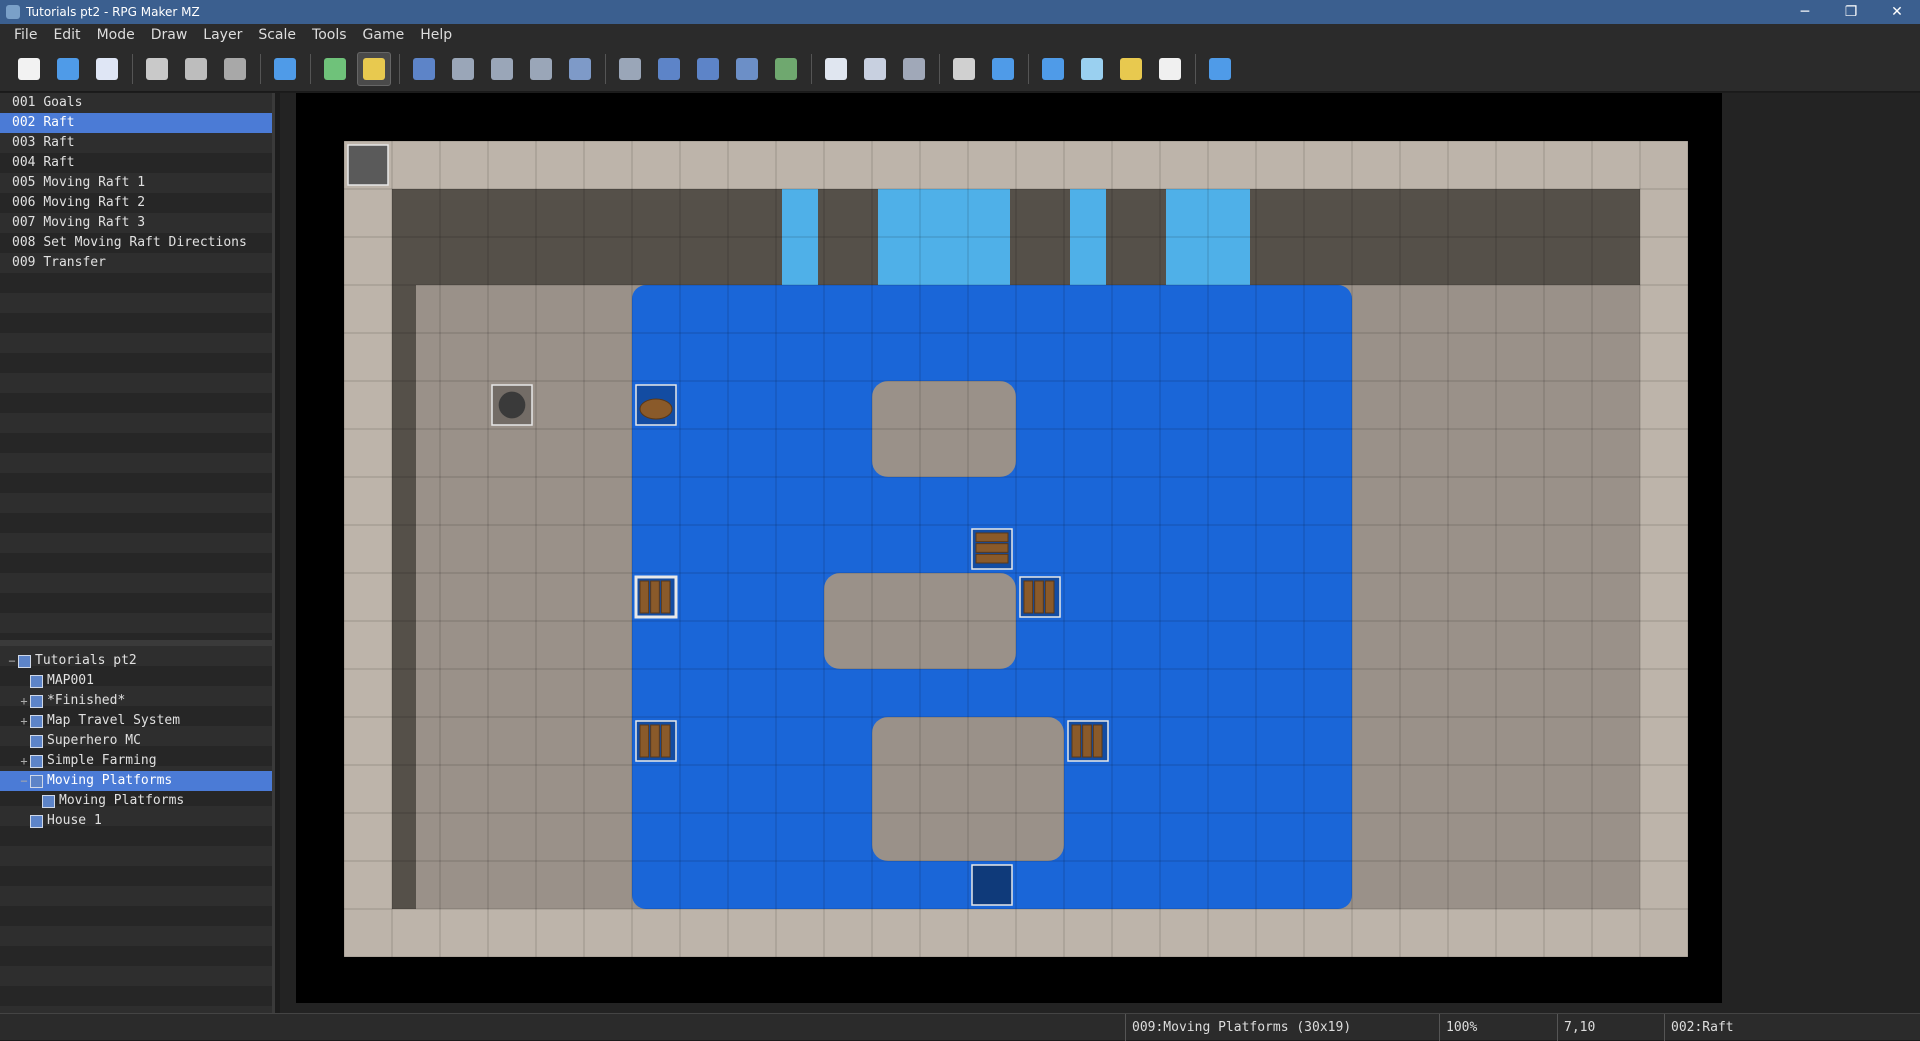 This screenshot has width=1920, height=1041. I want to click on menu-file: File, so click(25, 35).